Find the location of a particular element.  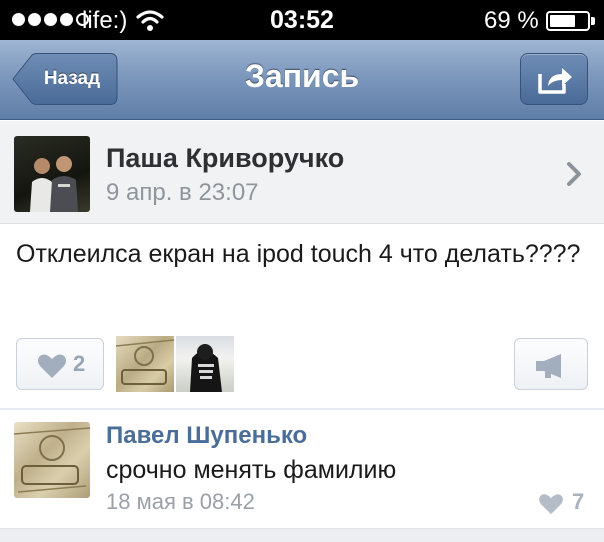

comment-author: Павел Шупенько is located at coordinates (206, 436).